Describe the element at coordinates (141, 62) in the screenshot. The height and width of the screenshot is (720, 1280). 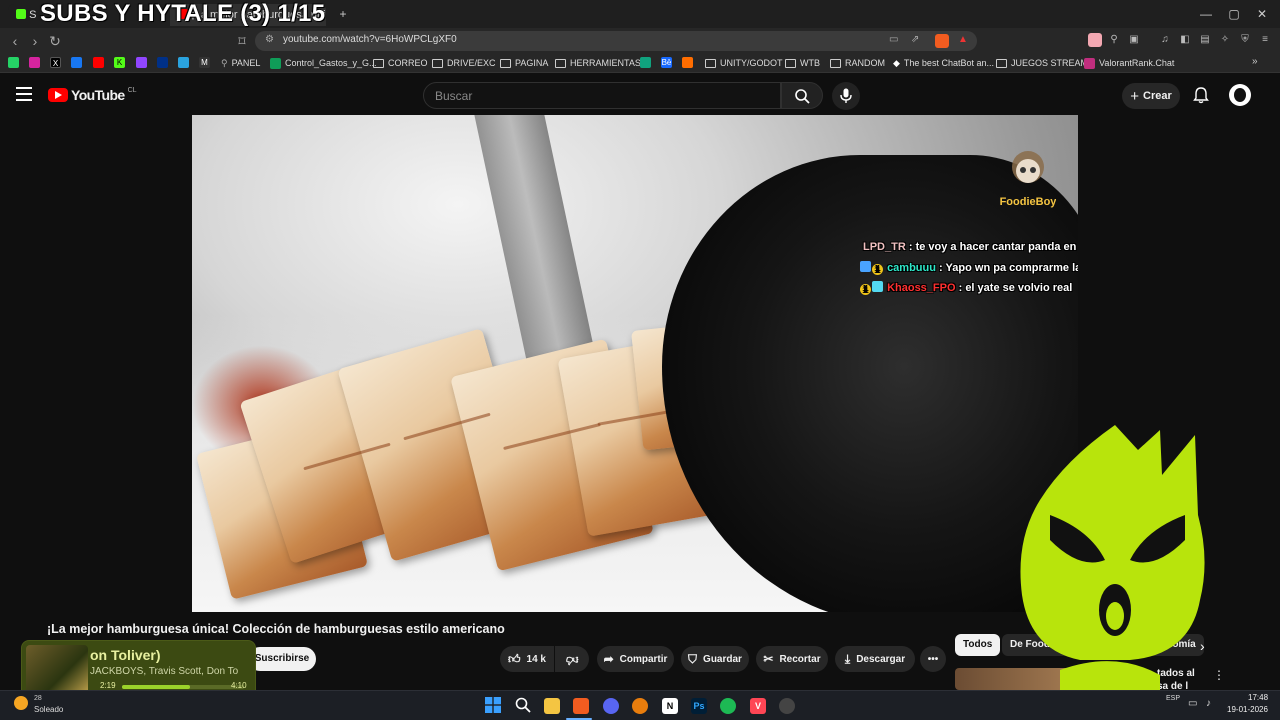
I see `twitch-icon` at that location.